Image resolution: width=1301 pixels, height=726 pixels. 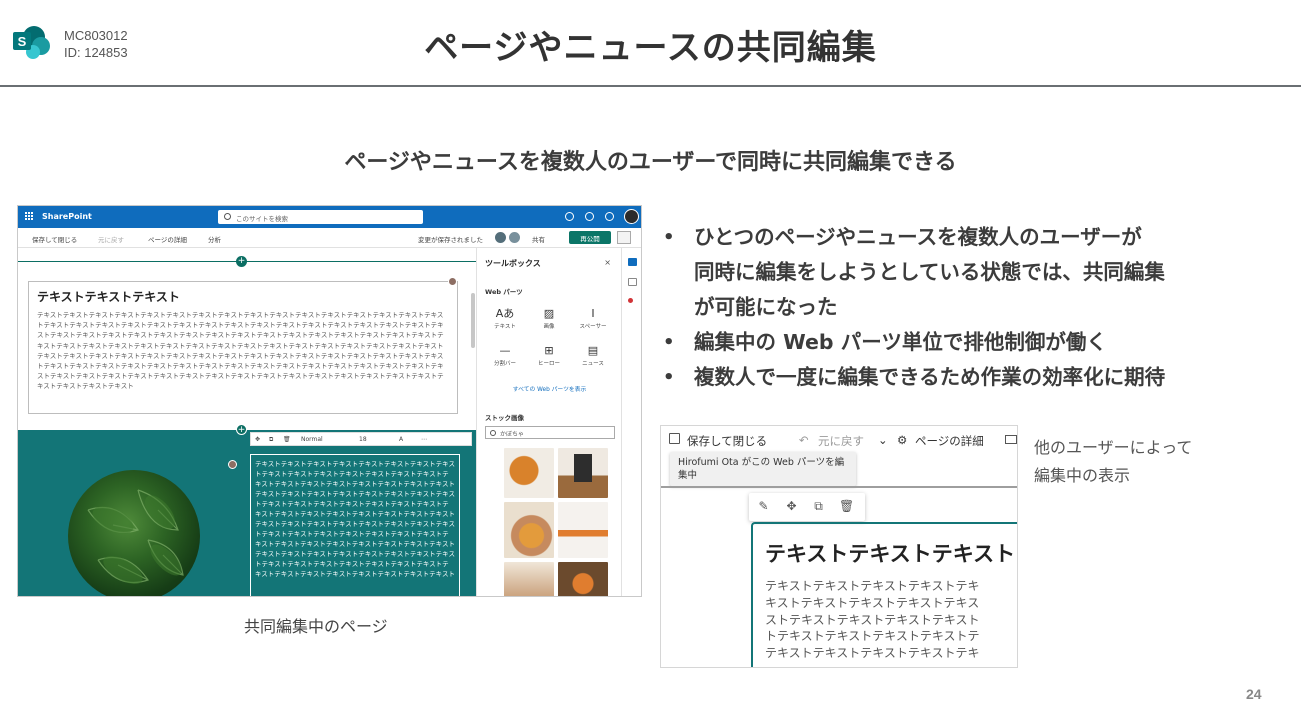 What do you see at coordinates (872, 602) in the screenshot?
I see `body-line: キストテキストテキストテキストテキス` at bounding box center [872, 602].